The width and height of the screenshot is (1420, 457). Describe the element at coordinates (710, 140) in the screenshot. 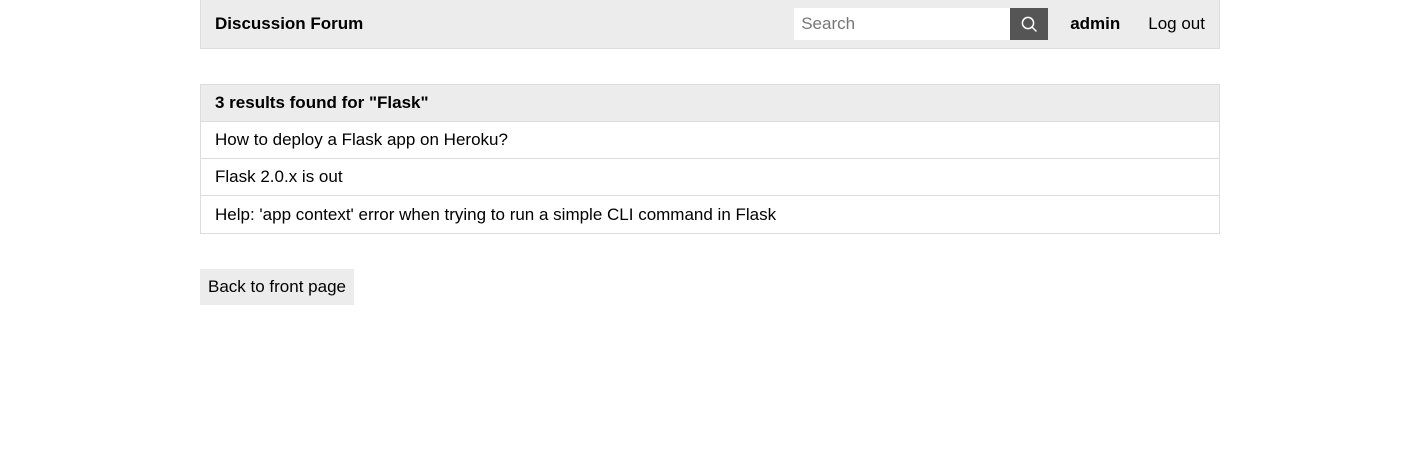

I see `result-item: How to deploy a Flask app on Heroku?` at that location.